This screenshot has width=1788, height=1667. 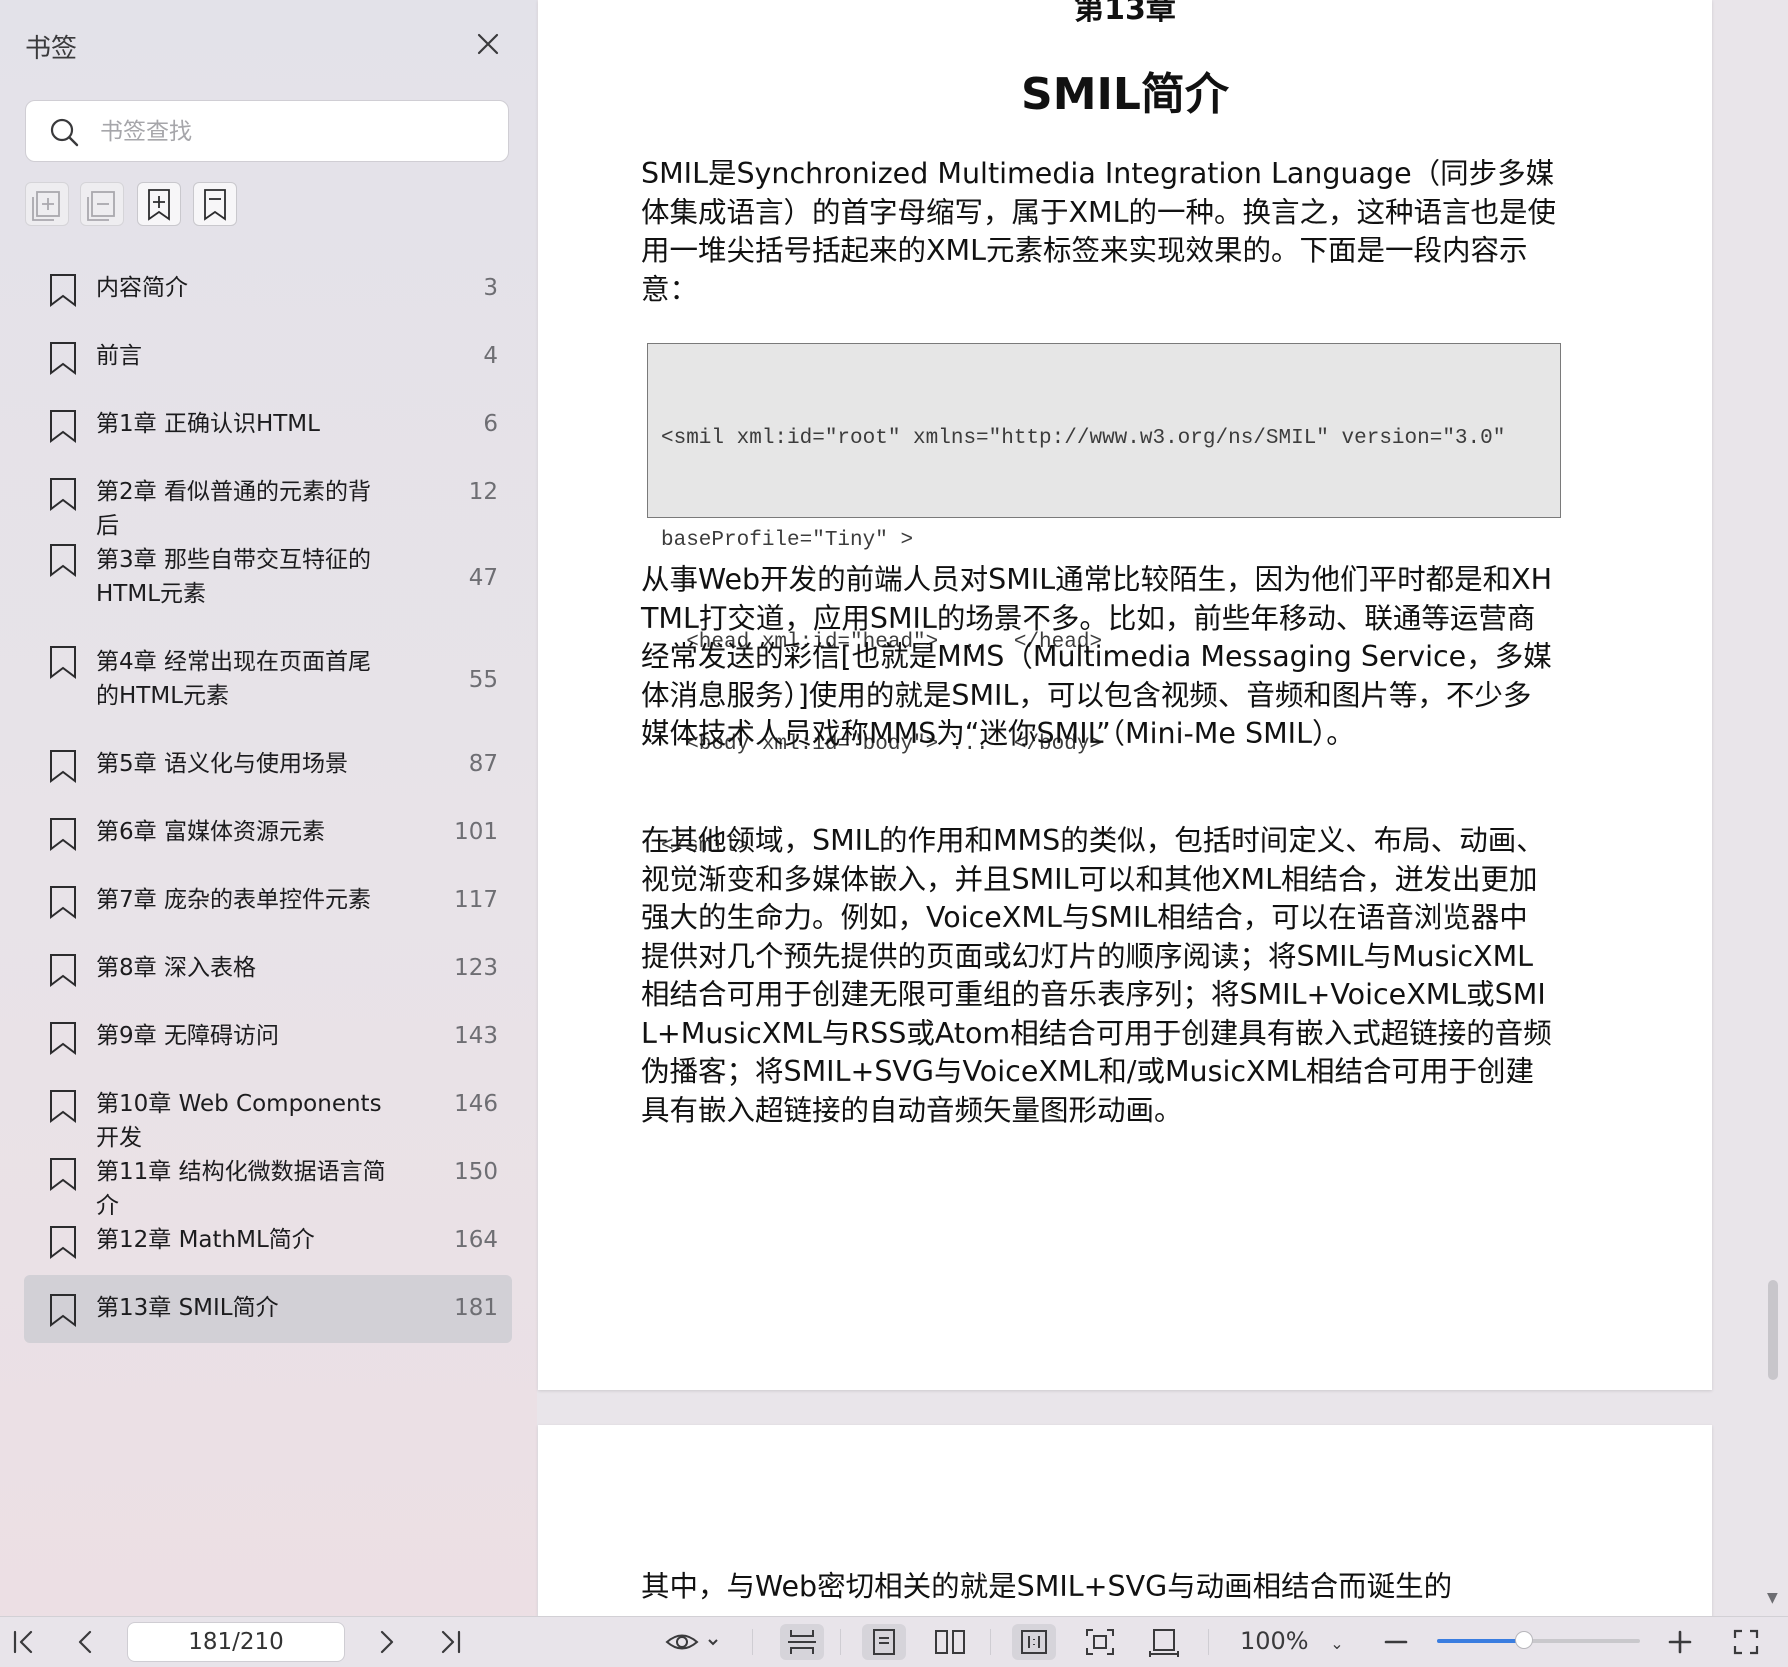 What do you see at coordinates (268, 578) in the screenshot?
I see `bookmark-item: 第3章 那些自带交互特征的HTML元素 47` at bounding box center [268, 578].